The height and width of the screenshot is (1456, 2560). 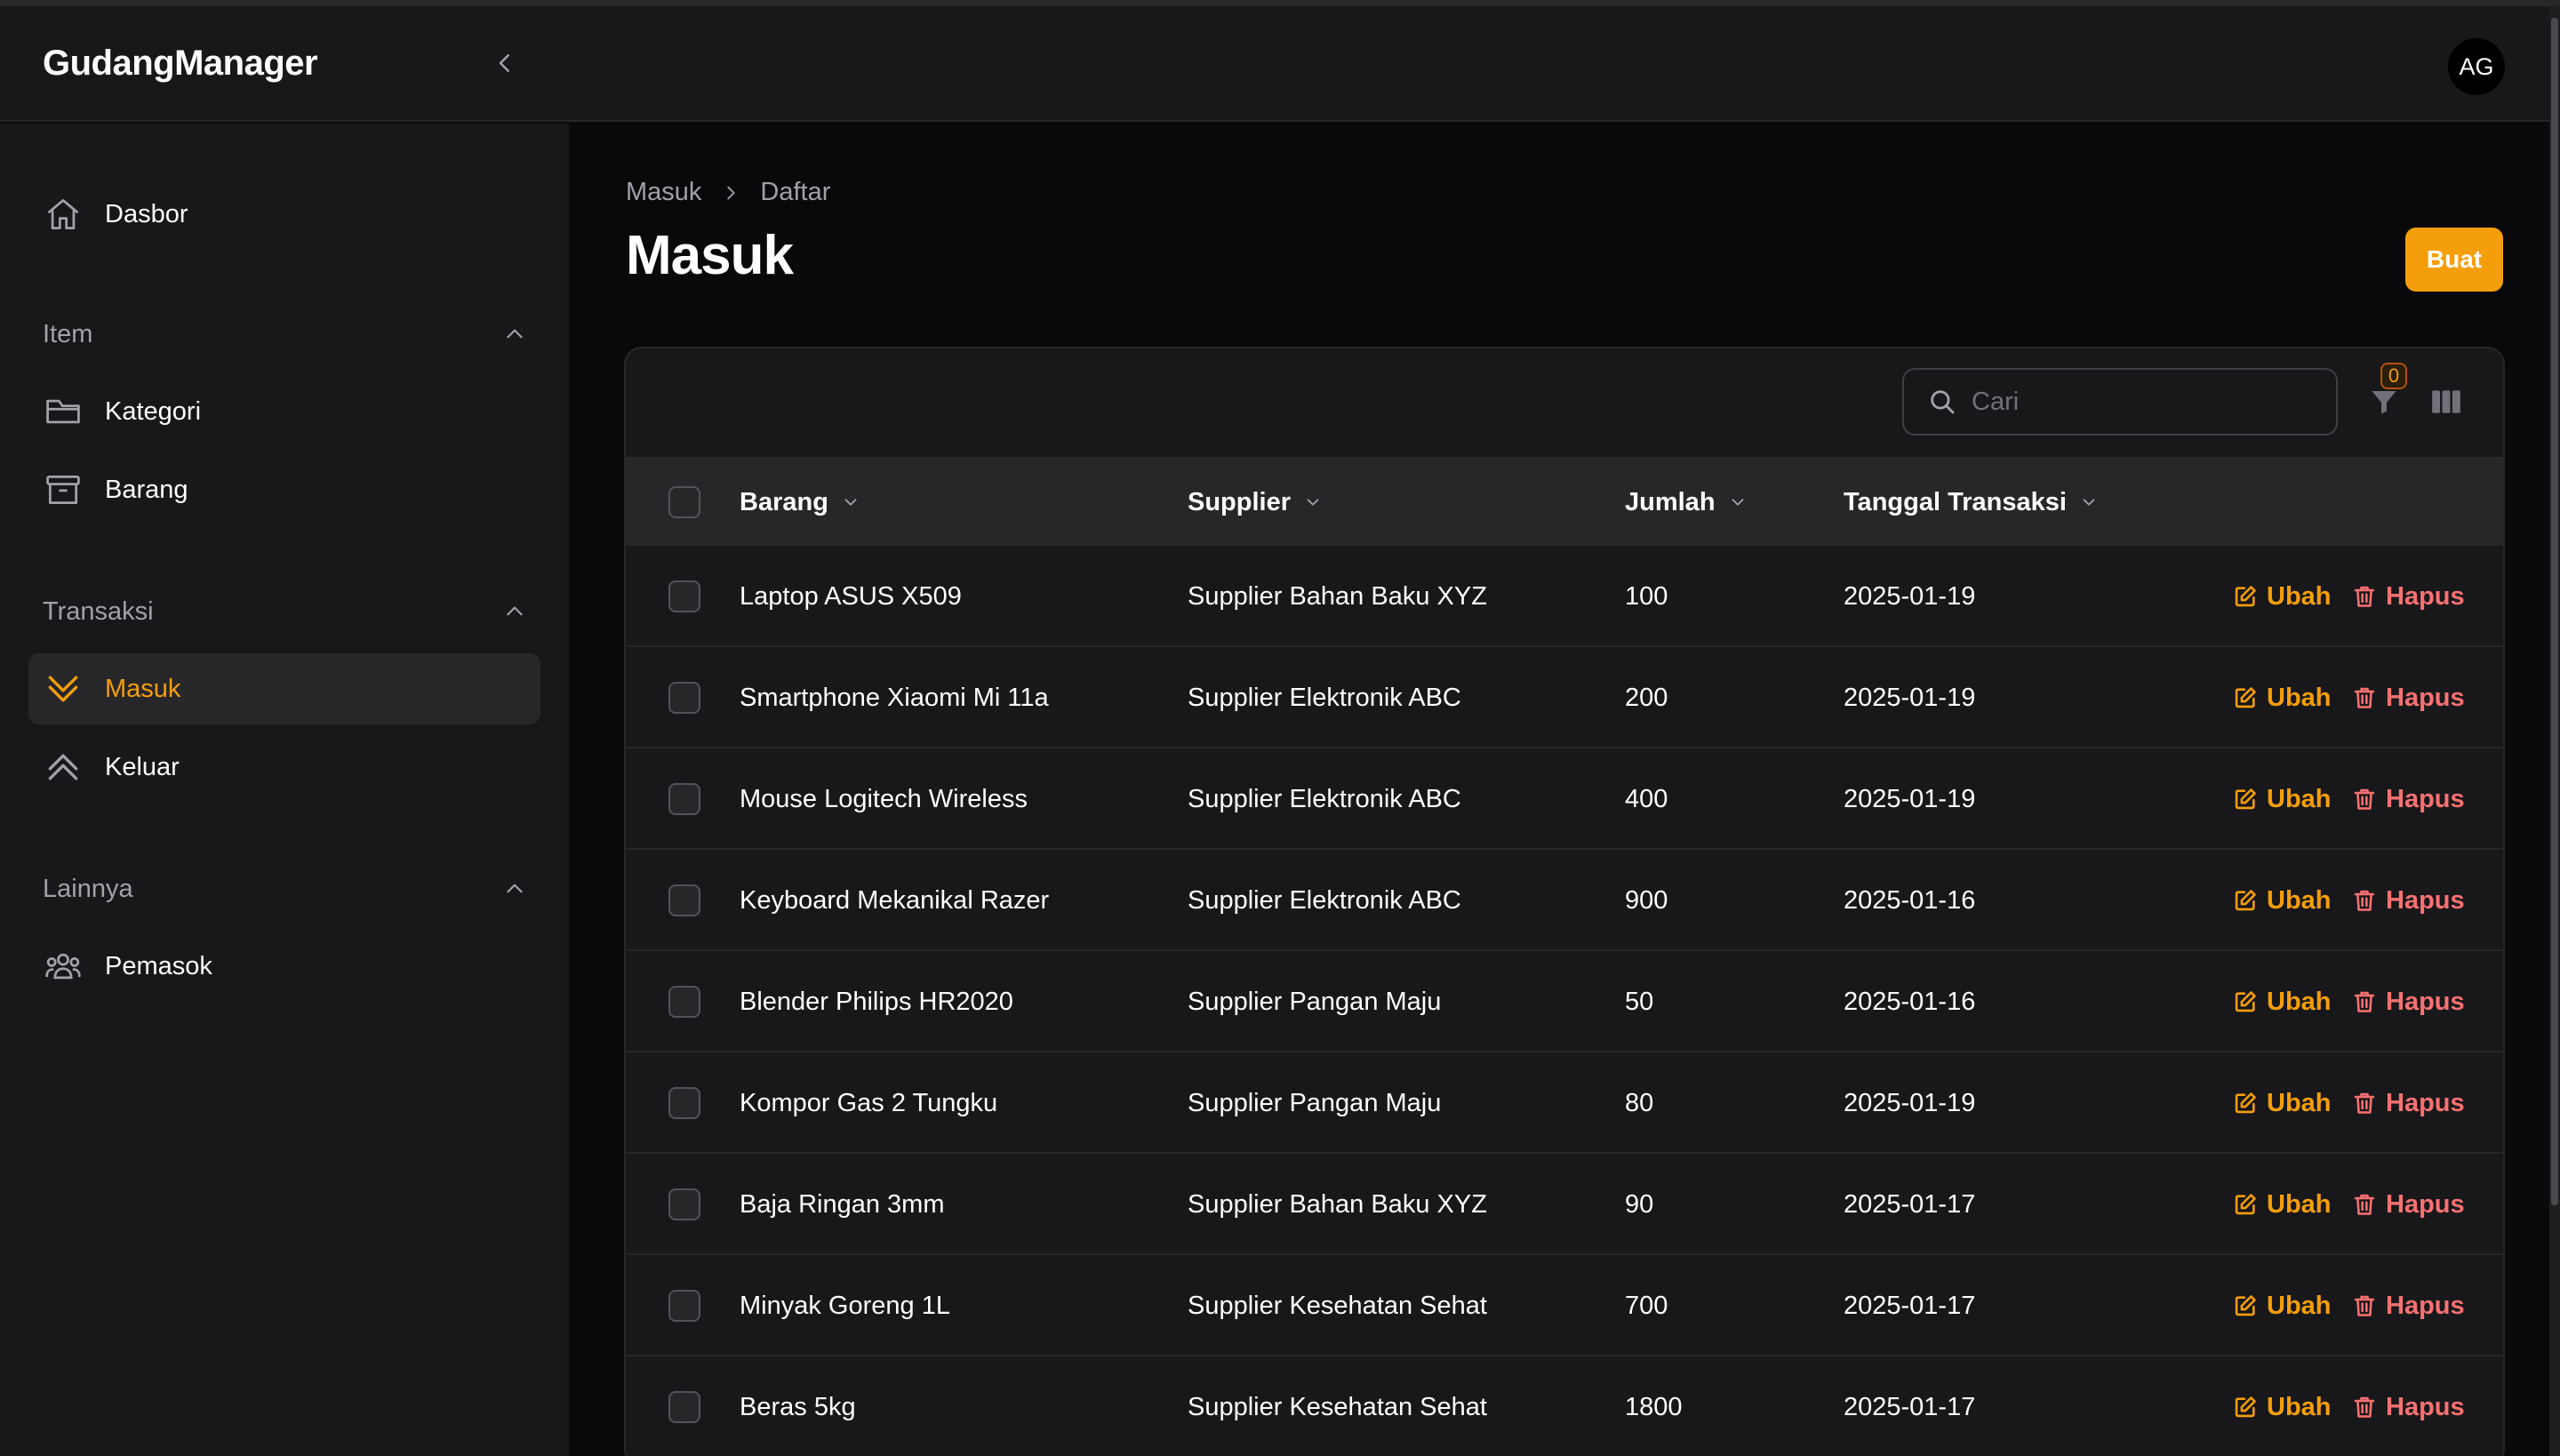 I want to click on cell-barang: Keyboard Mekanikal Razer, so click(x=895, y=900).